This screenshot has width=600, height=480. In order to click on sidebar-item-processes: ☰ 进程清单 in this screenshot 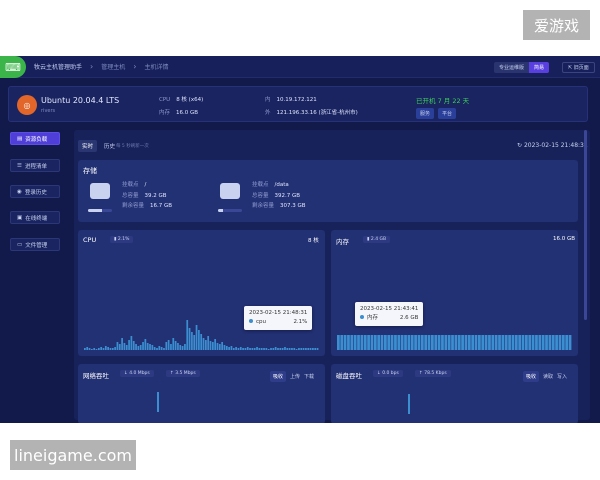, I will do `click(35, 165)`.